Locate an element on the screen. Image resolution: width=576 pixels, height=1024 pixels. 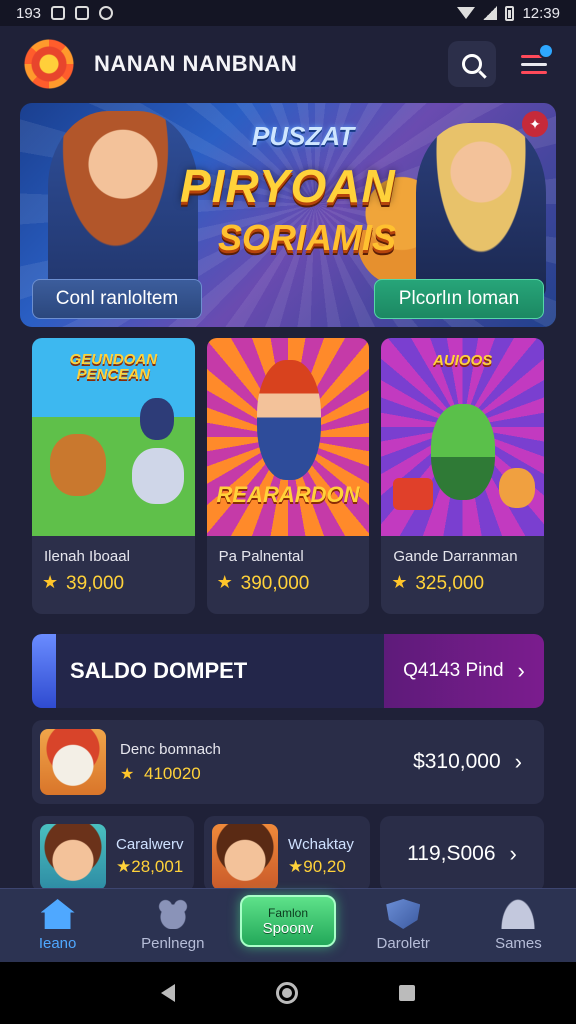
shield-icon is located at coordinates (403, 914).